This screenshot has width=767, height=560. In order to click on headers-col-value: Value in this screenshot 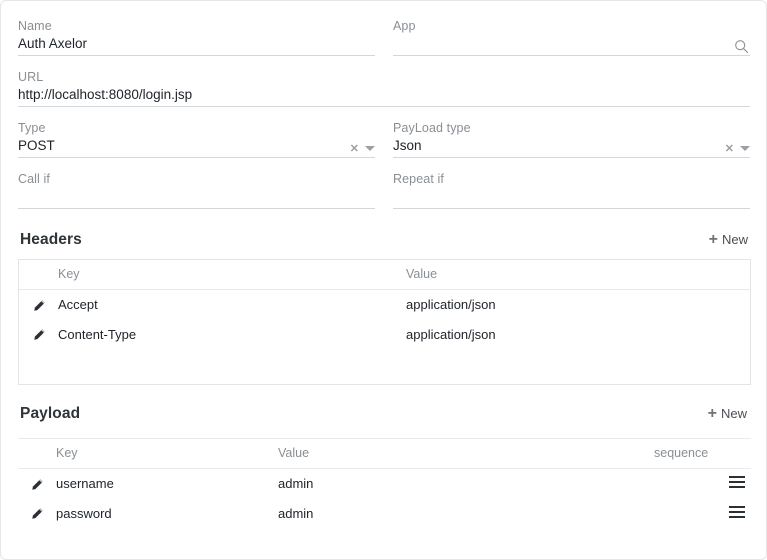, I will do `click(578, 275)`.